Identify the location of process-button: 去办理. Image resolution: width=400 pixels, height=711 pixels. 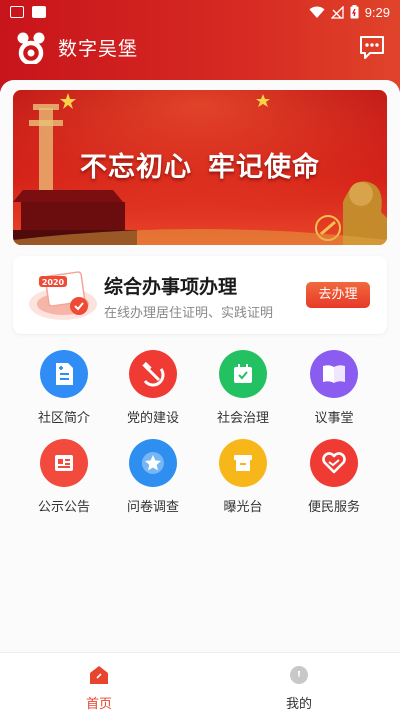
(338, 295).